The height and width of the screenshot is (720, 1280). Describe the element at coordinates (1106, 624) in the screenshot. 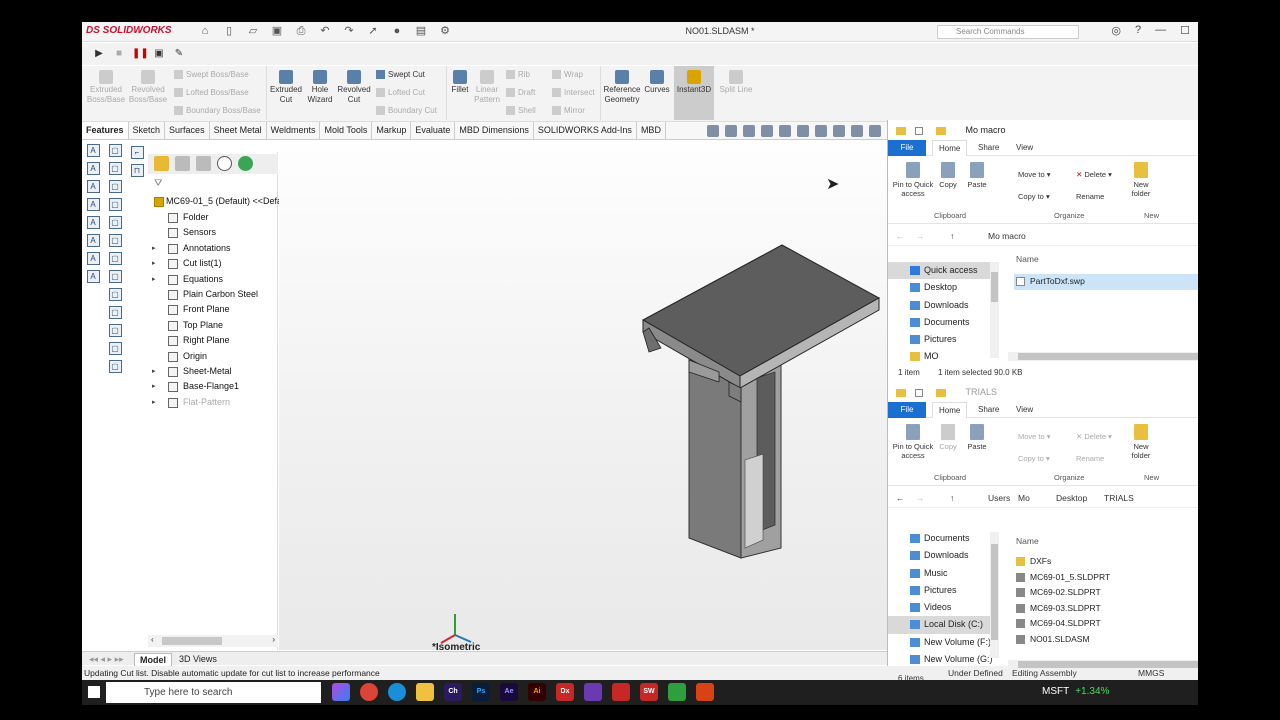

I see `file-list-item: MC69-04.SLDPRT` at that location.